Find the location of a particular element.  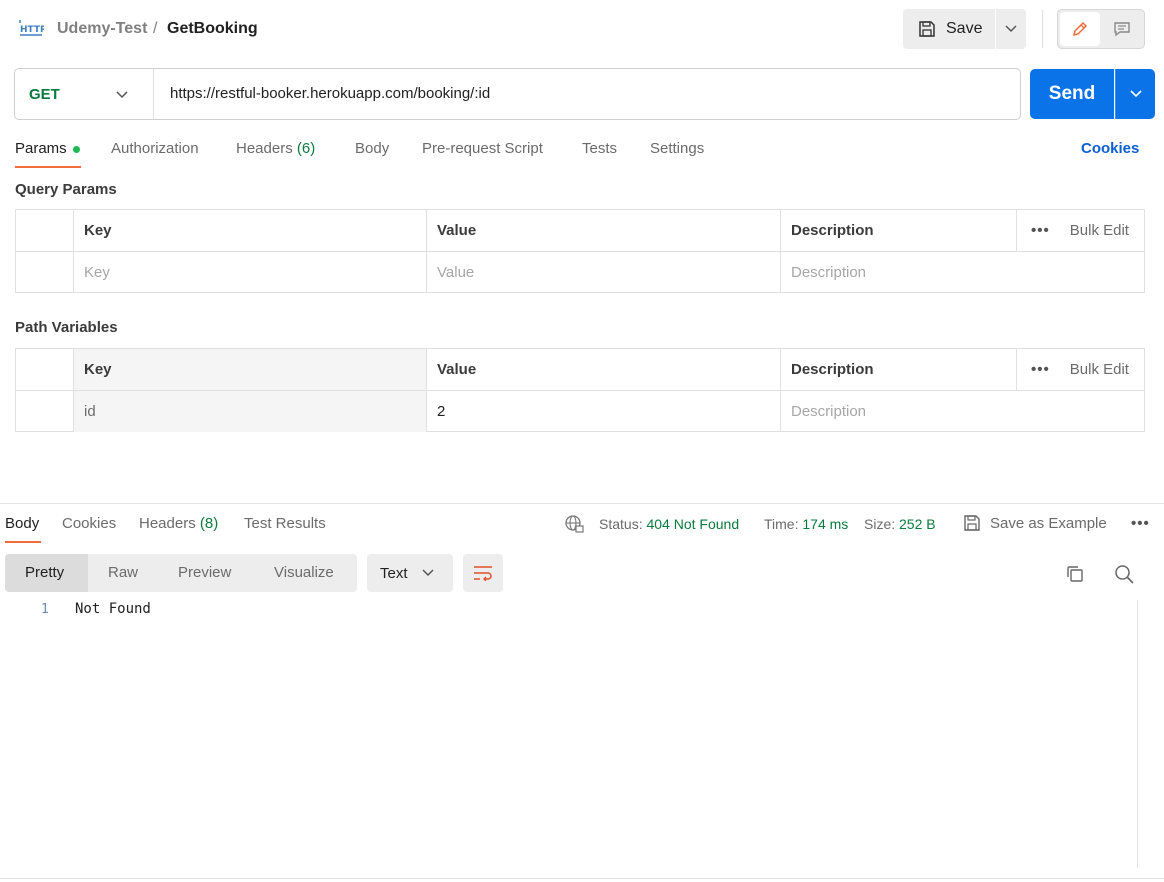

http-file-icon: HTTP is located at coordinates (31, 29).